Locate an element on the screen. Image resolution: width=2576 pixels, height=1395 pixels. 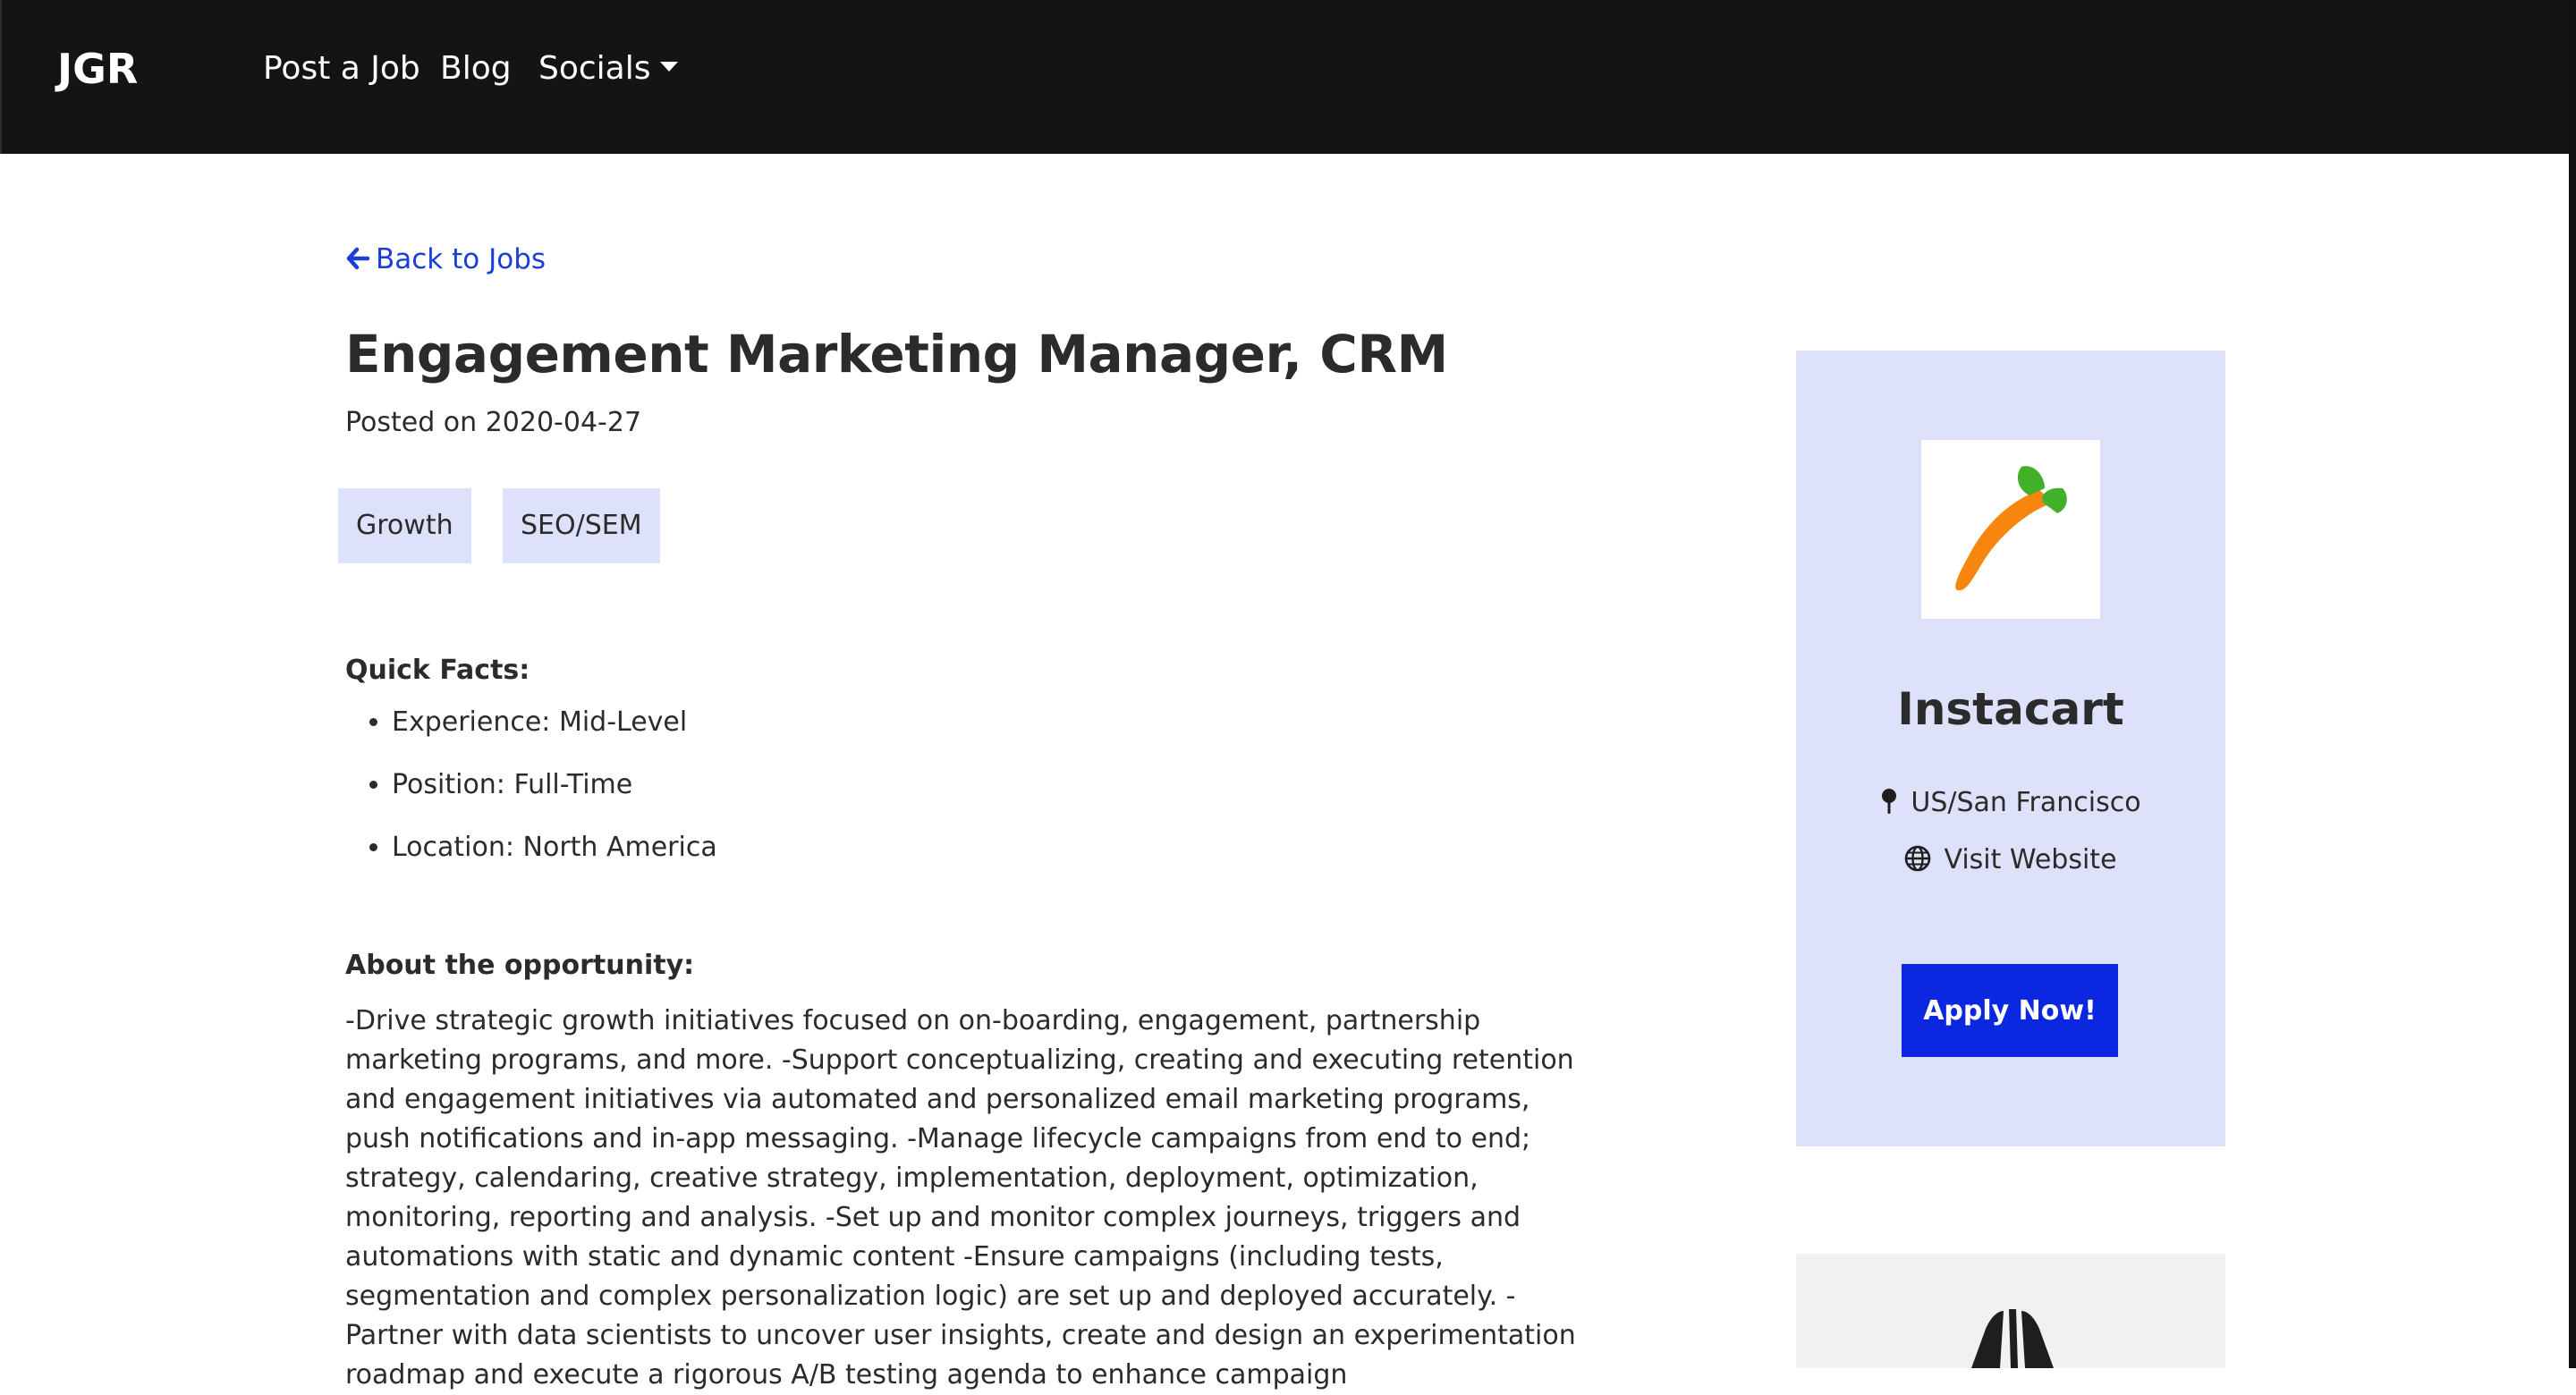
tag-growth: Growth is located at coordinates (404, 525).